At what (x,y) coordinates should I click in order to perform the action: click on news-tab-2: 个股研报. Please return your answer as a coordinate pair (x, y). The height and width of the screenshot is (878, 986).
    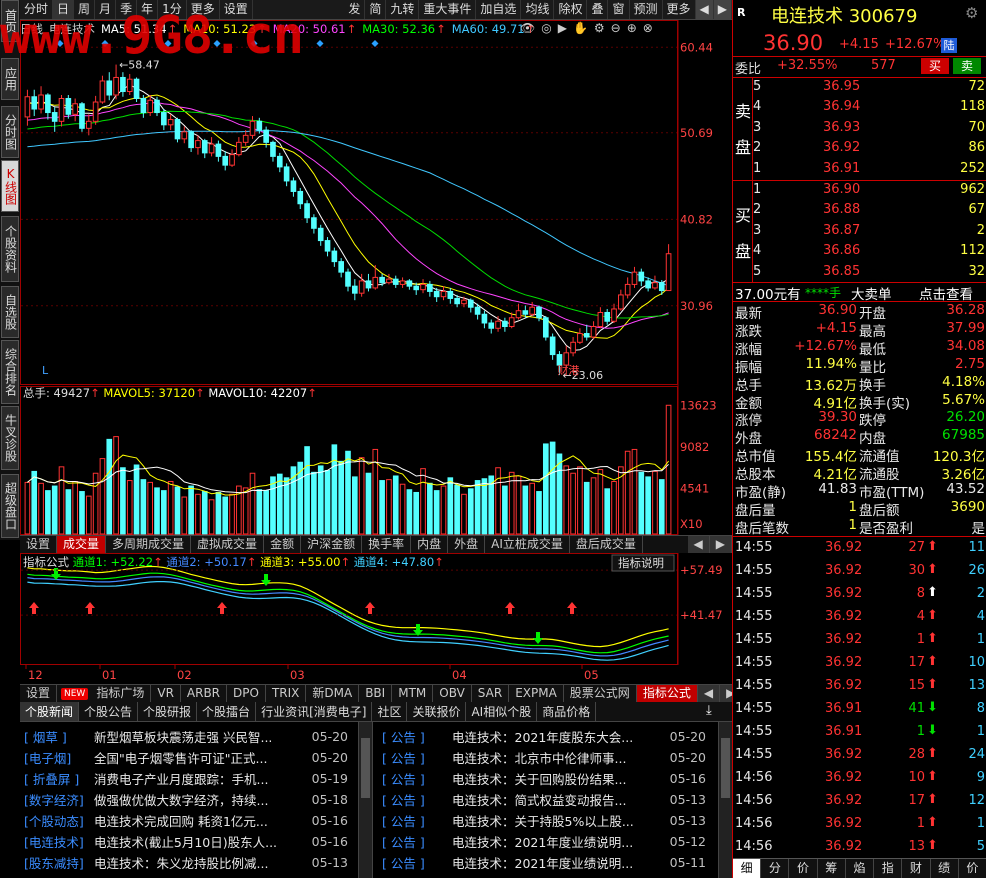
    Looking at the image, I should click on (168, 711).